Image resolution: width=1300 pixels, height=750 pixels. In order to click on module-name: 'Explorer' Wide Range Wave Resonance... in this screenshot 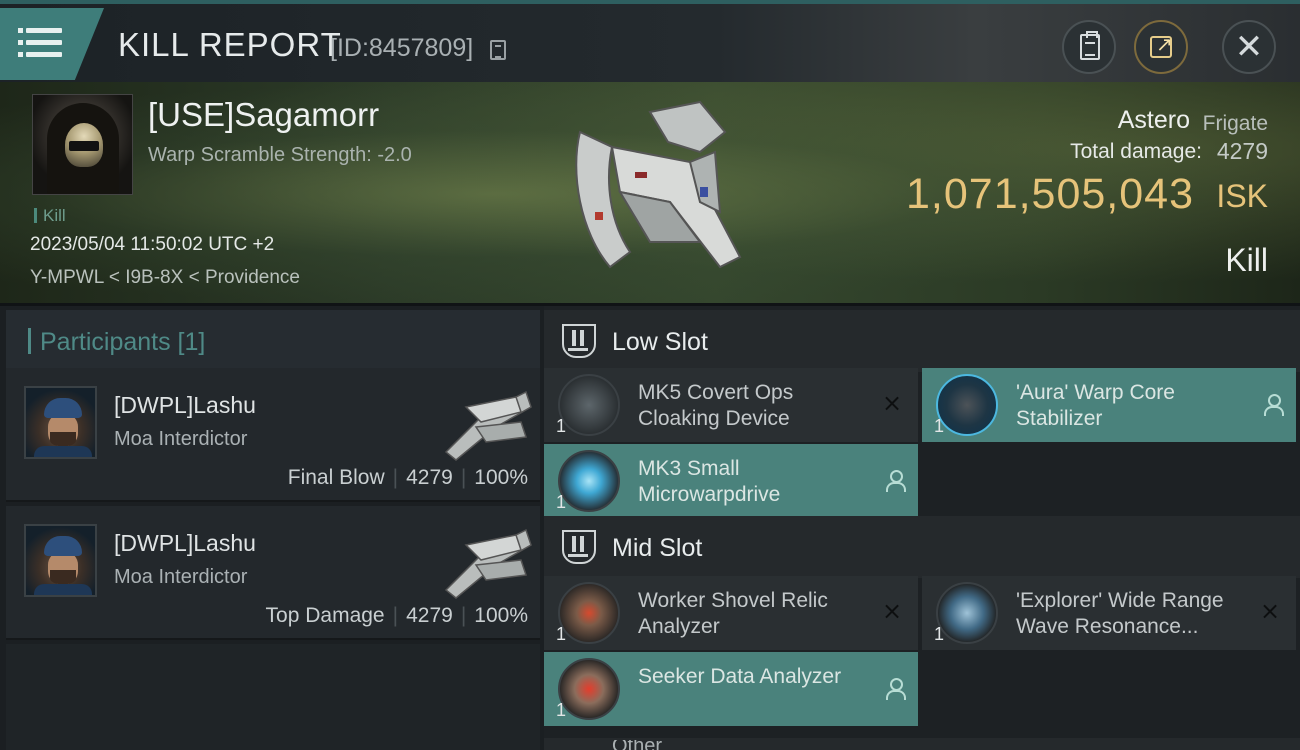, I will do `click(1120, 613)`.